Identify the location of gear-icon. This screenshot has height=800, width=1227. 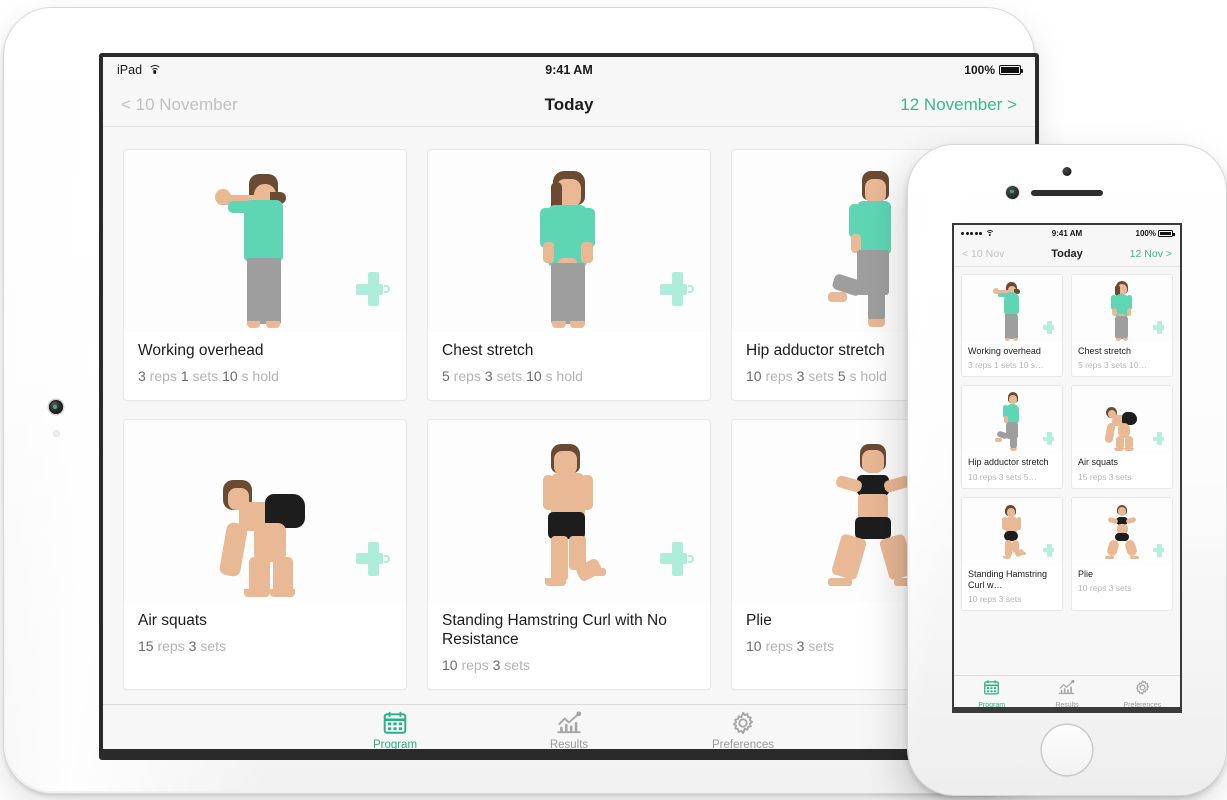
(1142, 690).